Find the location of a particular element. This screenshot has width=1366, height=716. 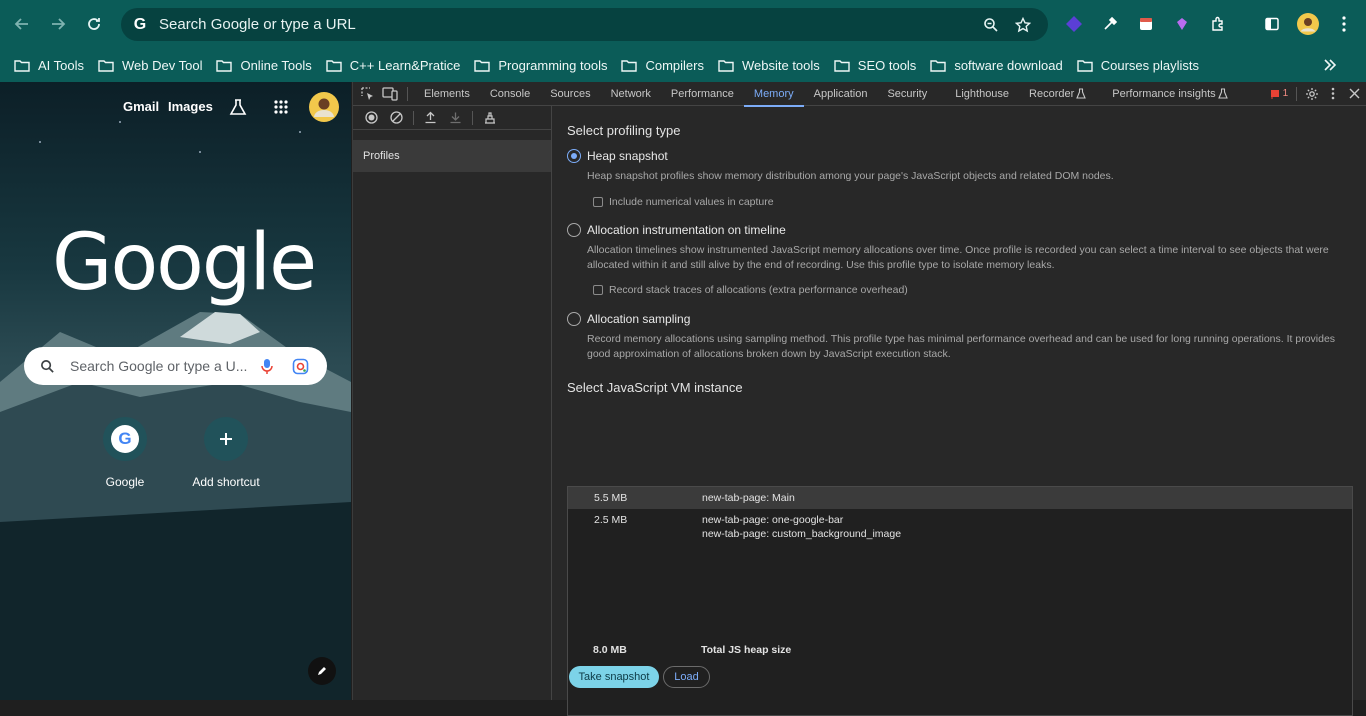

checkbox-icon is located at coordinates (598, 290).